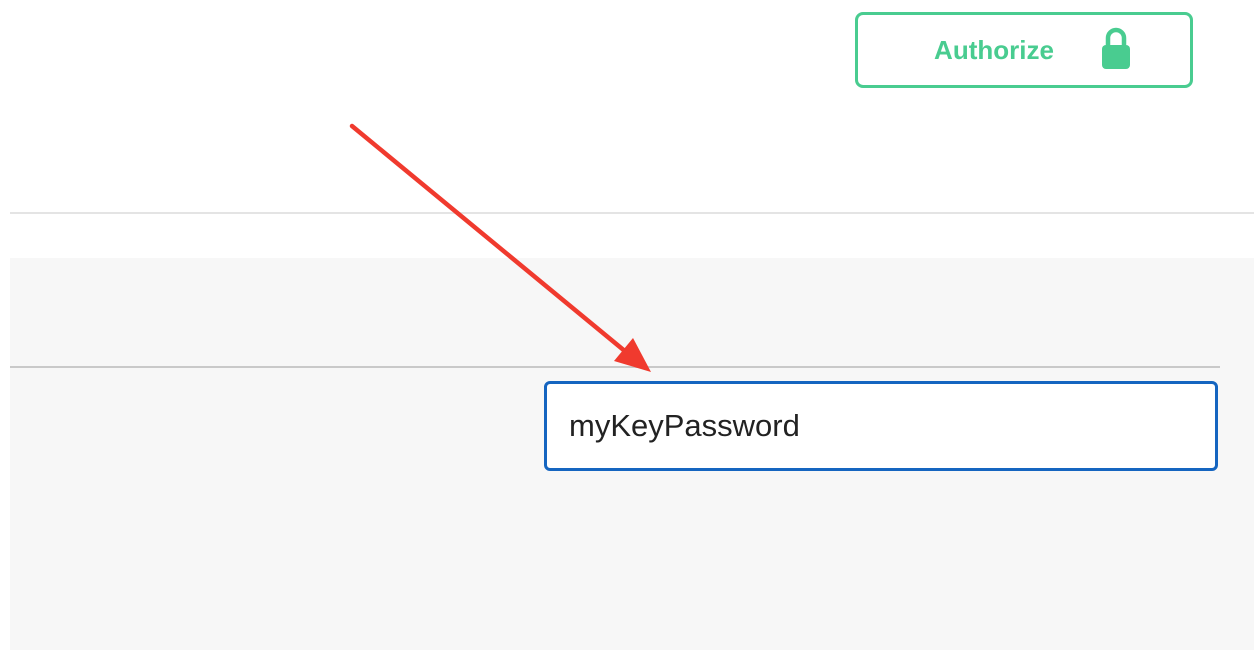 Image resolution: width=1254 pixels, height=650 pixels. Describe the element at coordinates (1115, 48) in the screenshot. I see `lock-icon` at that location.